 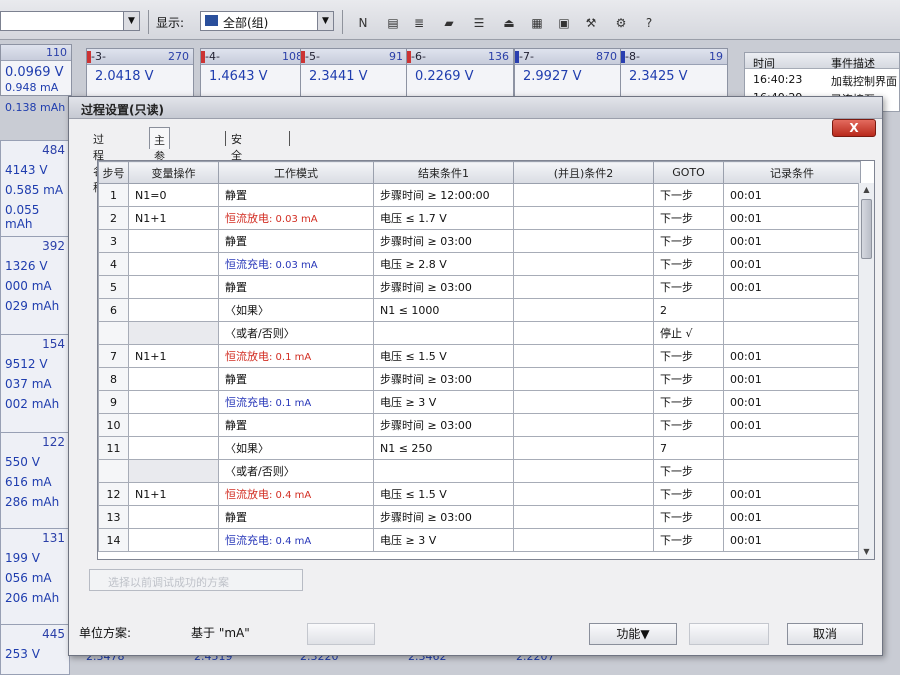 I want to click on tab-main-params: 主参数设置, so click(x=159, y=169).